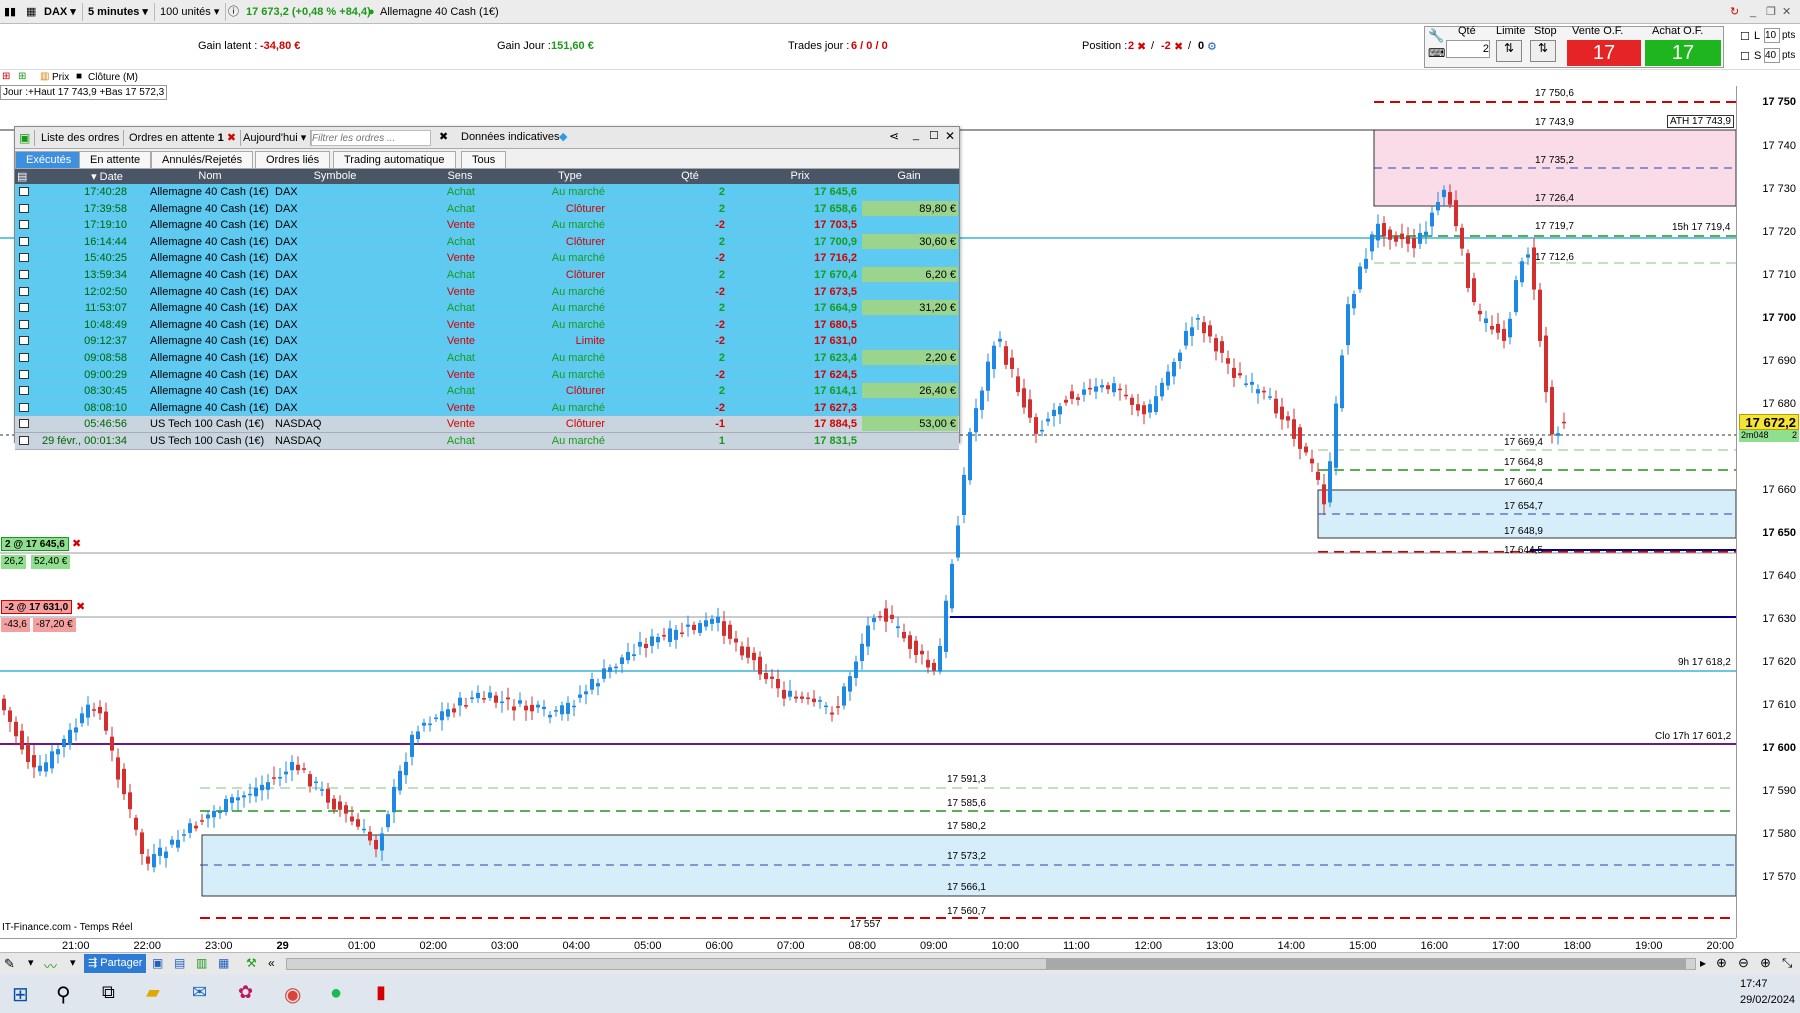  Describe the element at coordinates (9, 964) in the screenshot. I see `draw-icon: ✎` at that location.